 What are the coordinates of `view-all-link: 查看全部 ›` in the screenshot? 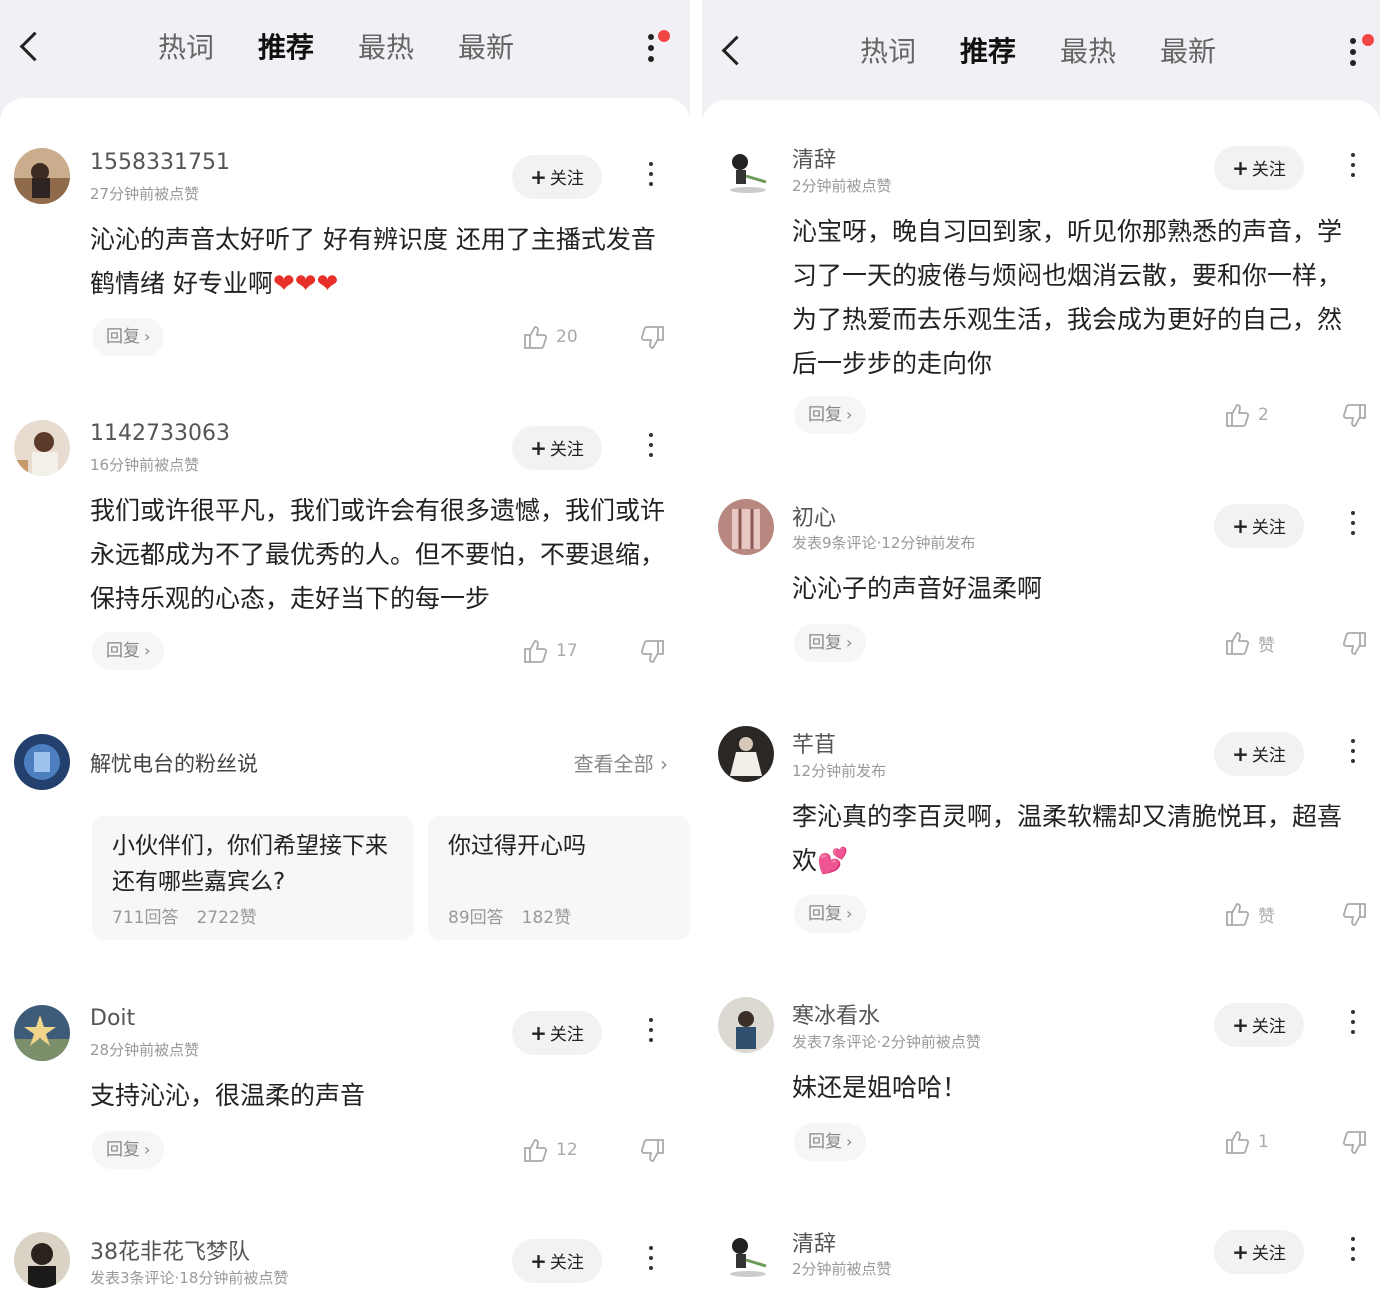 It's located at (621, 762).